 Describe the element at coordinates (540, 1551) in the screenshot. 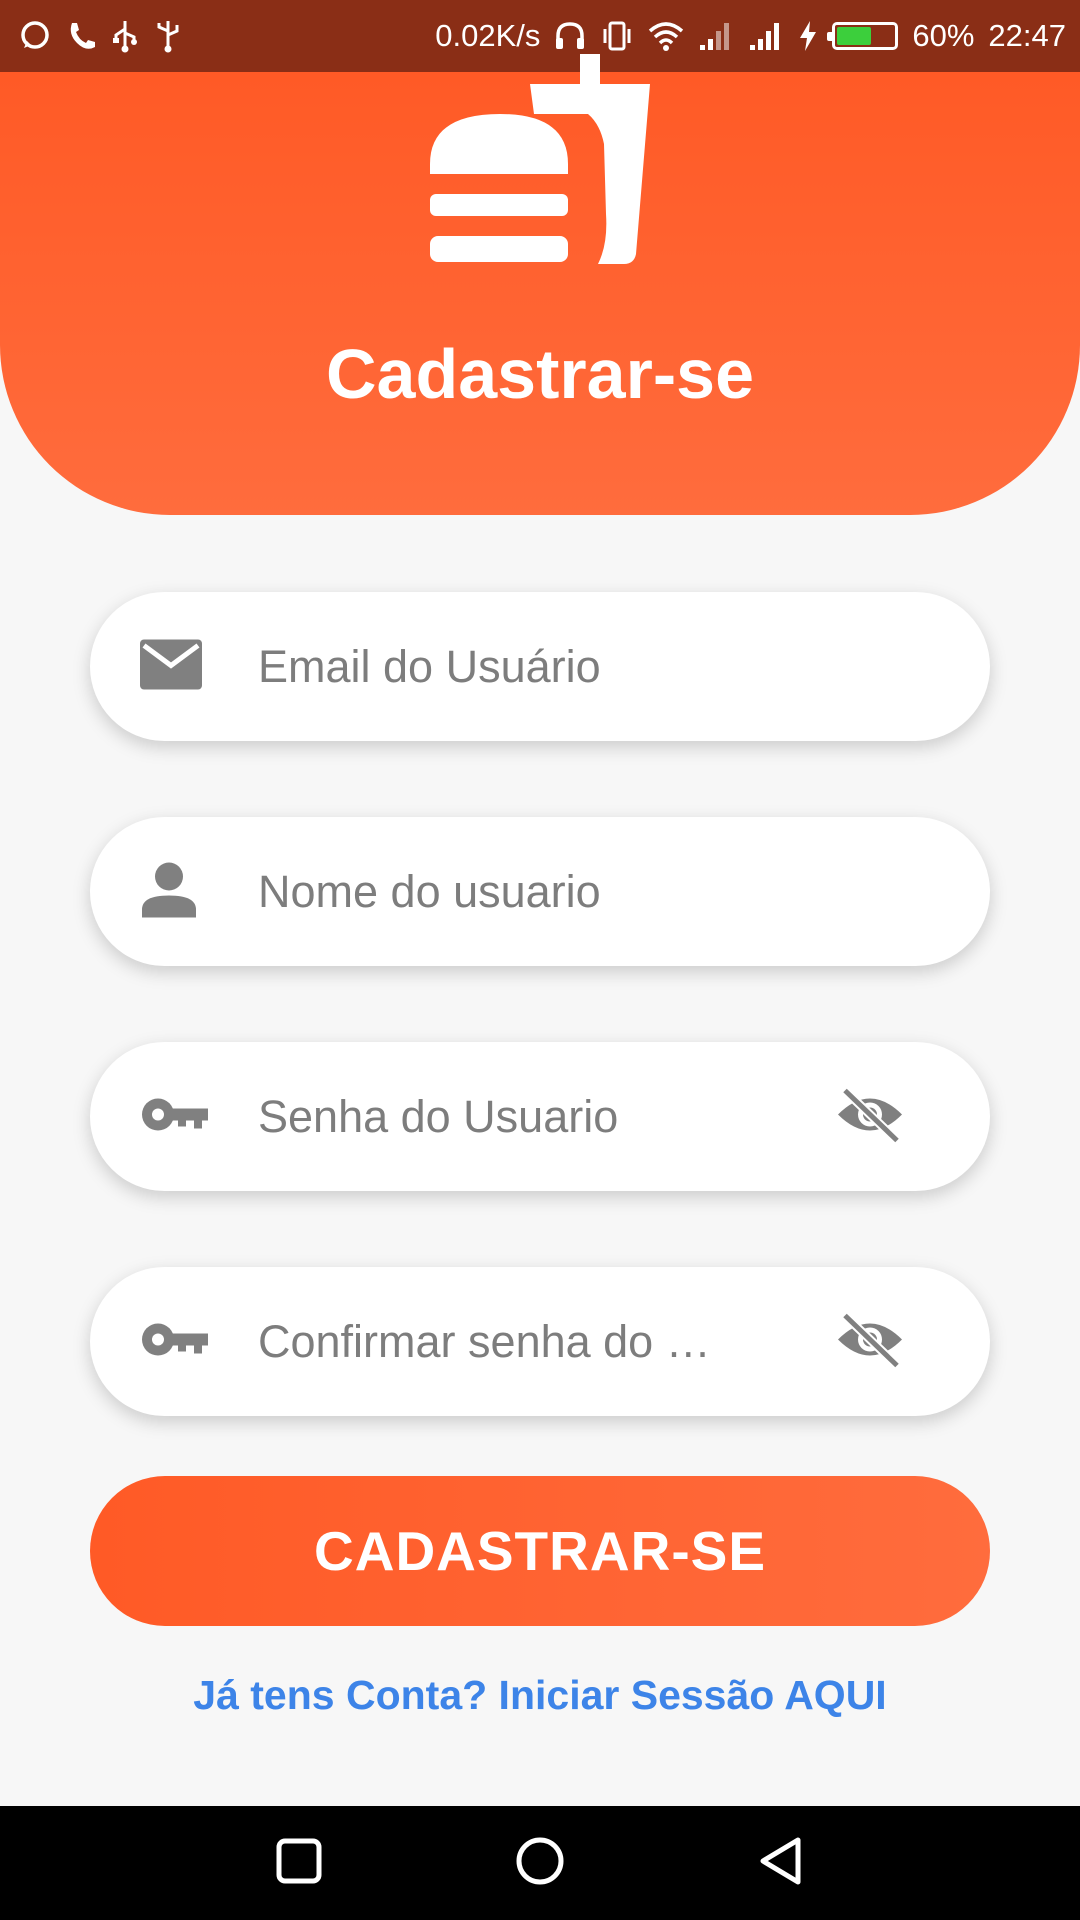

I see `signup-button: CADASTRAR-SE` at that location.